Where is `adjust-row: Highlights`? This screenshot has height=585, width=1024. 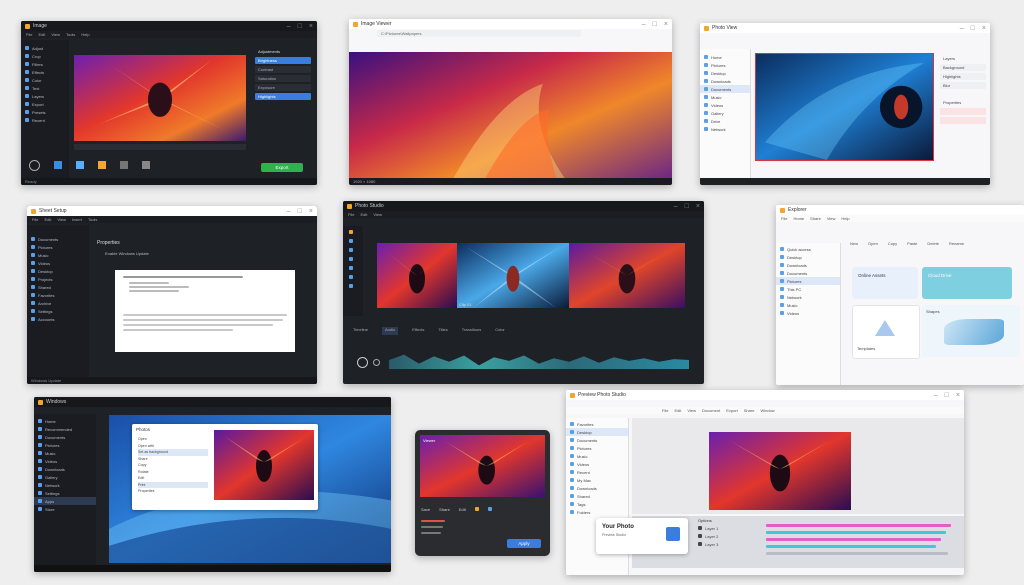 adjust-row: Highlights is located at coordinates (283, 96).